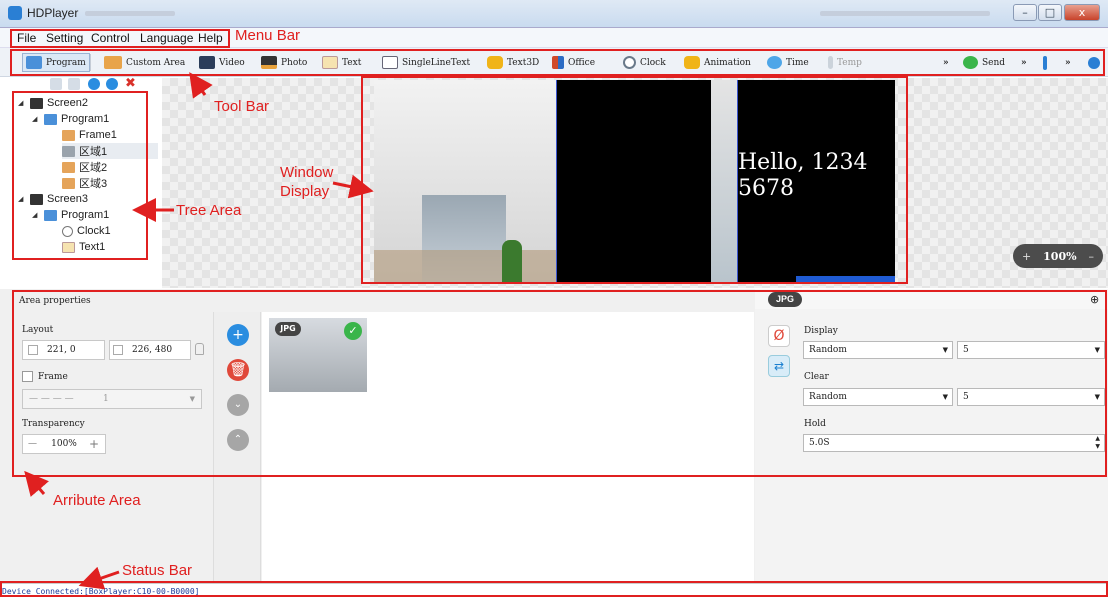 This screenshot has height=597, width=1108. Describe the element at coordinates (209, 210) in the screenshot. I see `tree-area-callout: Tree Area` at that location.